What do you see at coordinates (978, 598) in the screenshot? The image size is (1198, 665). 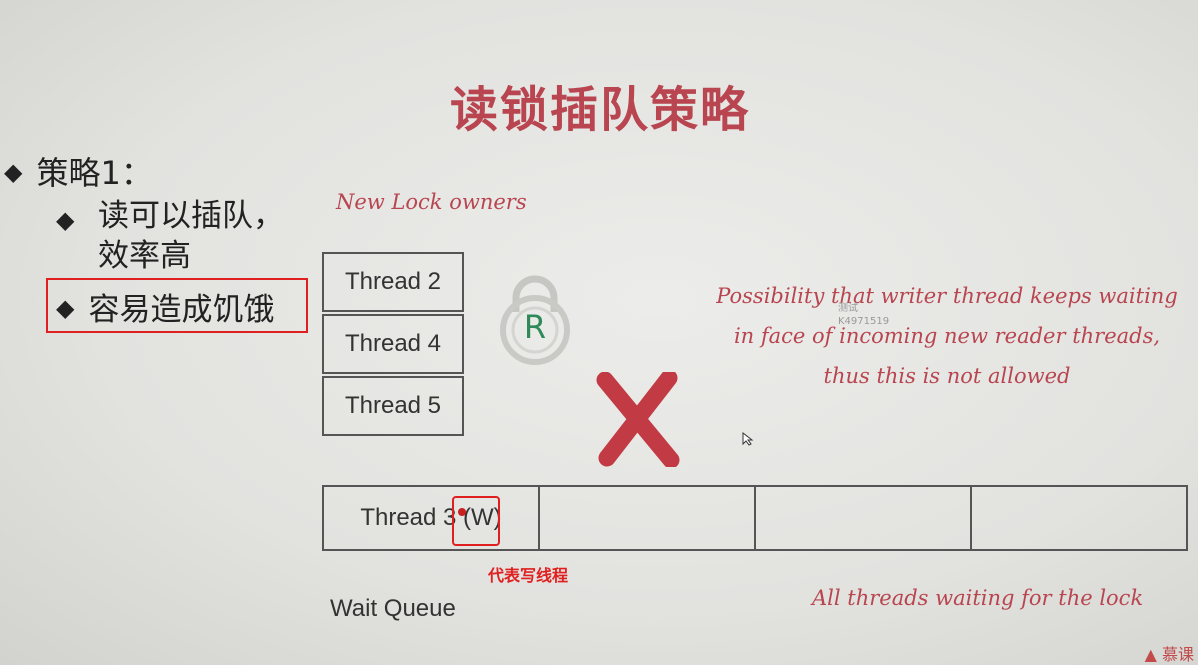 I see `all-threads-label: All threads waiting for the lock` at bounding box center [978, 598].